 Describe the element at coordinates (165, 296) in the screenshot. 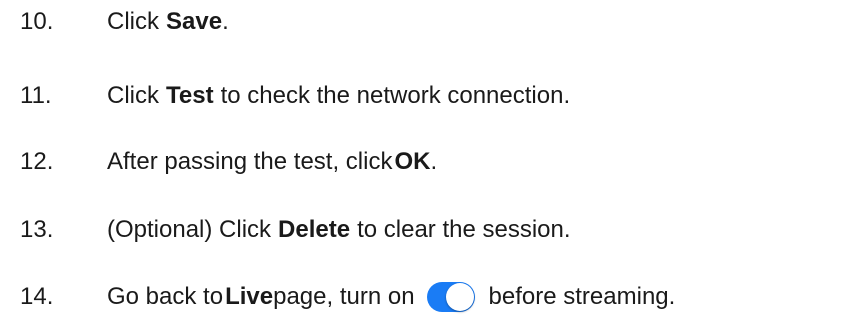

I see `step-text-pre: Go back to` at that location.